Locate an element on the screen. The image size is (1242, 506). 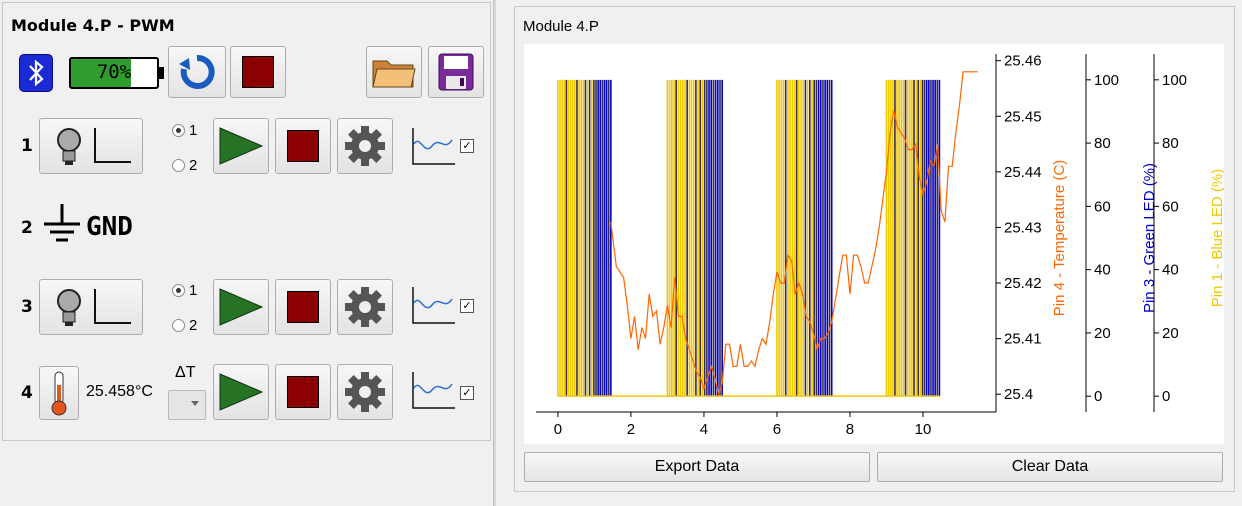
clear-data-button: Clear Data is located at coordinates (1050, 467).